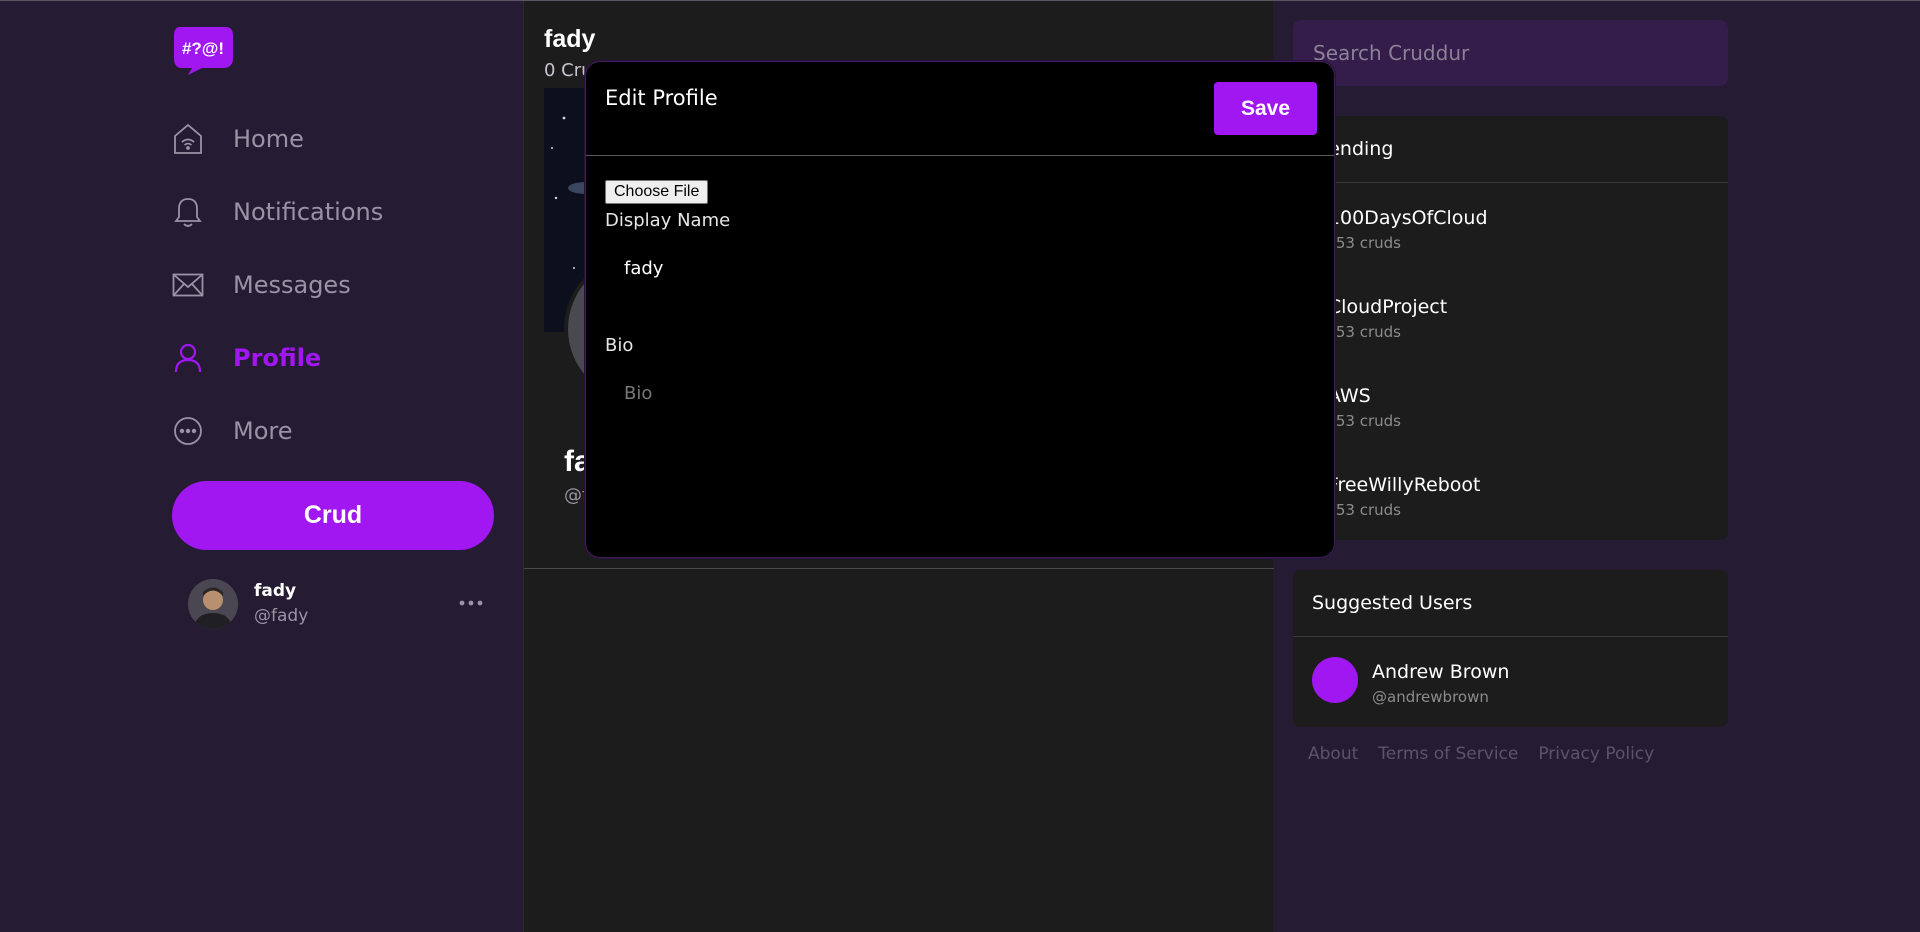 Image resolution: width=1920 pixels, height=932 pixels. Describe the element at coordinates (292, 284) in the screenshot. I see `nav-label: Messages` at that location.